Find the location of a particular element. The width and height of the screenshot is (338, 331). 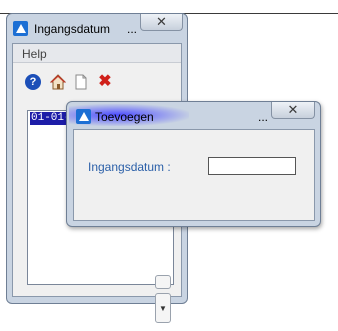

menu-bar: Help is located at coordinates (97, 53).